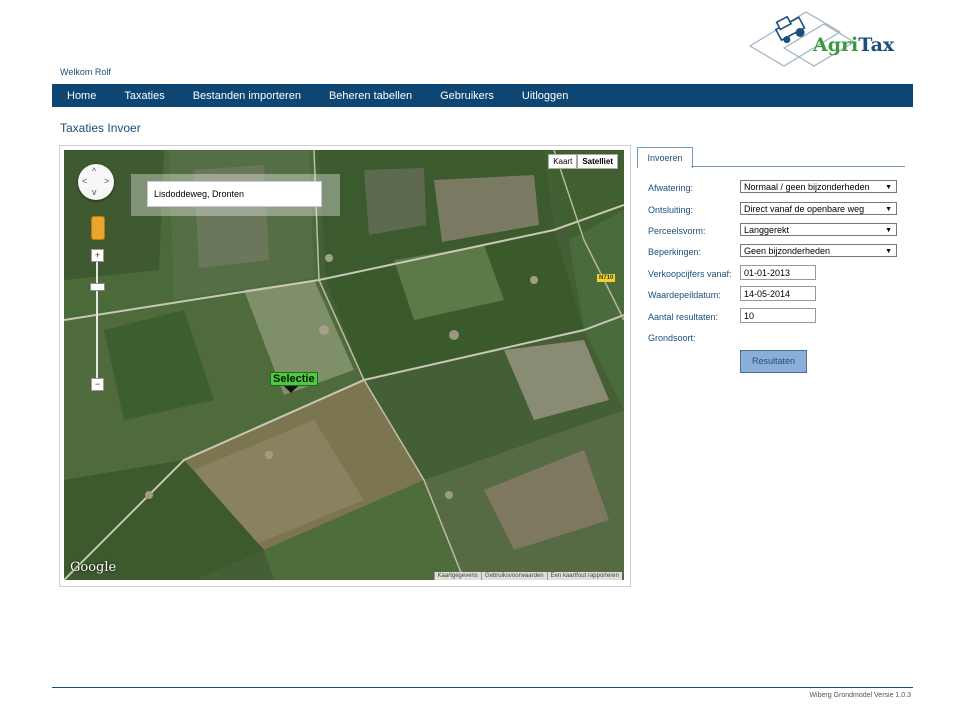 The width and height of the screenshot is (968, 709). What do you see at coordinates (818, 229) in the screenshot?
I see `perceelsvorm-select: Langgerekt ▼` at bounding box center [818, 229].